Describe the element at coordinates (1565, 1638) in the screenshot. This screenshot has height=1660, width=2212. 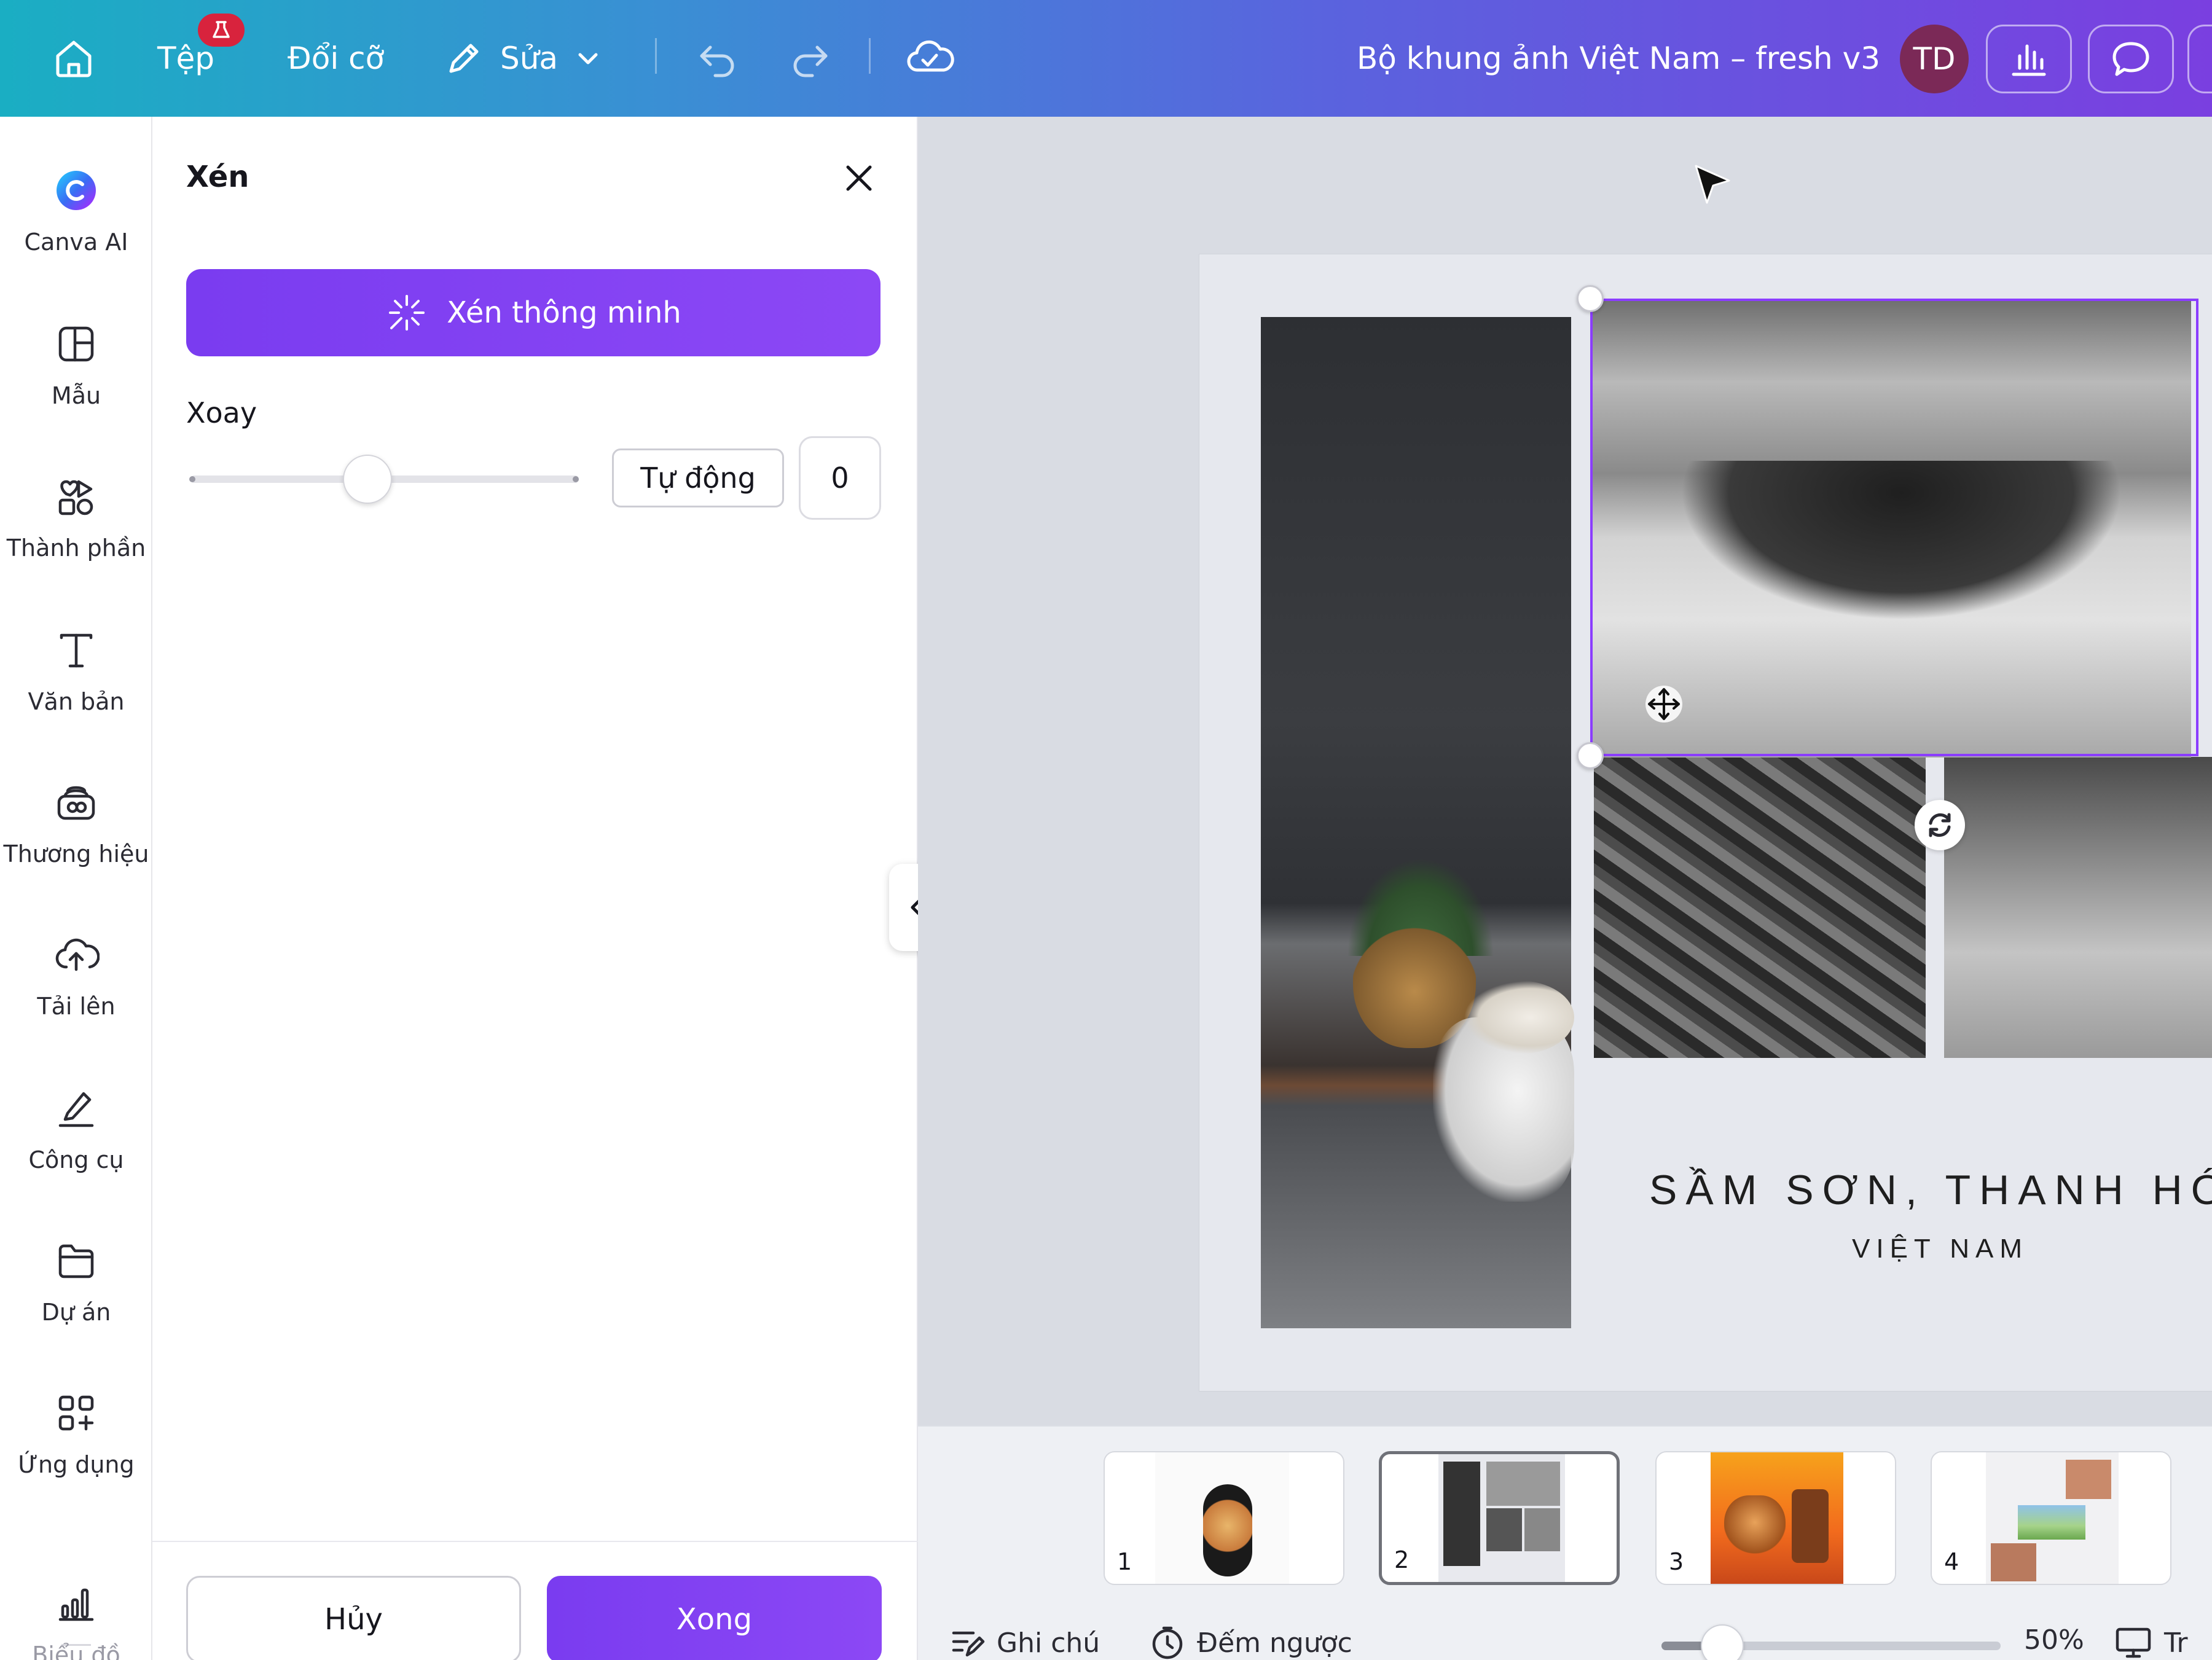
I see `bottom-bar: Ghi chú Đếm ngược 50% Tr` at that location.